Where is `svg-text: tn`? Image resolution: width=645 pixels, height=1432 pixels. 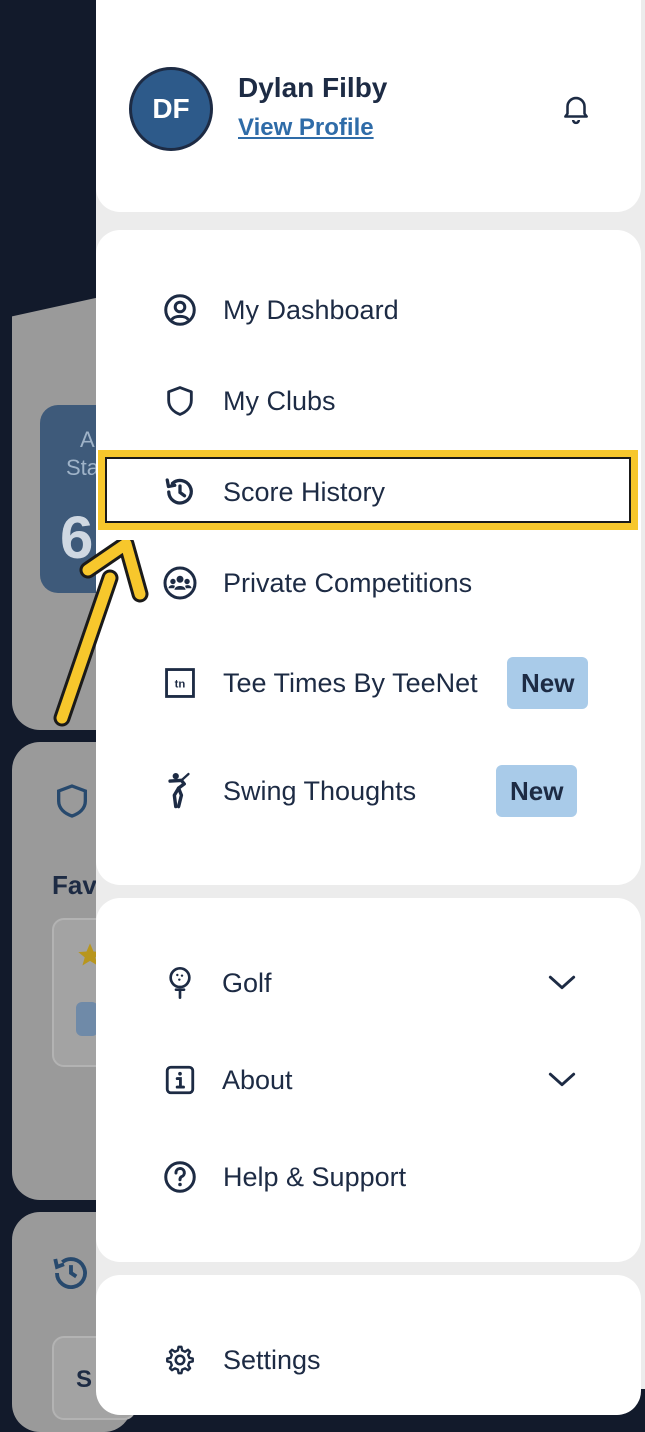
svg-text: tn is located at coordinates (180, 684).